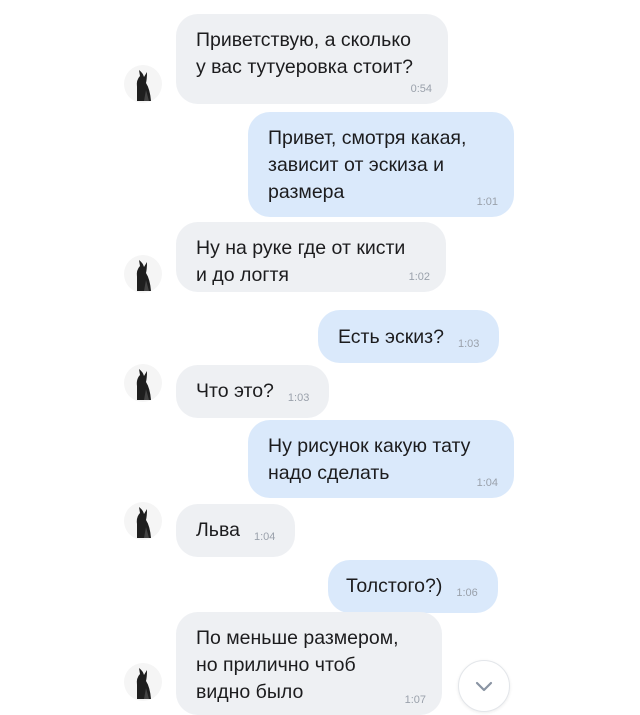 The width and height of the screenshot is (640, 715). Describe the element at coordinates (487, 202) in the screenshot. I see `message-time: 1:01` at that location.